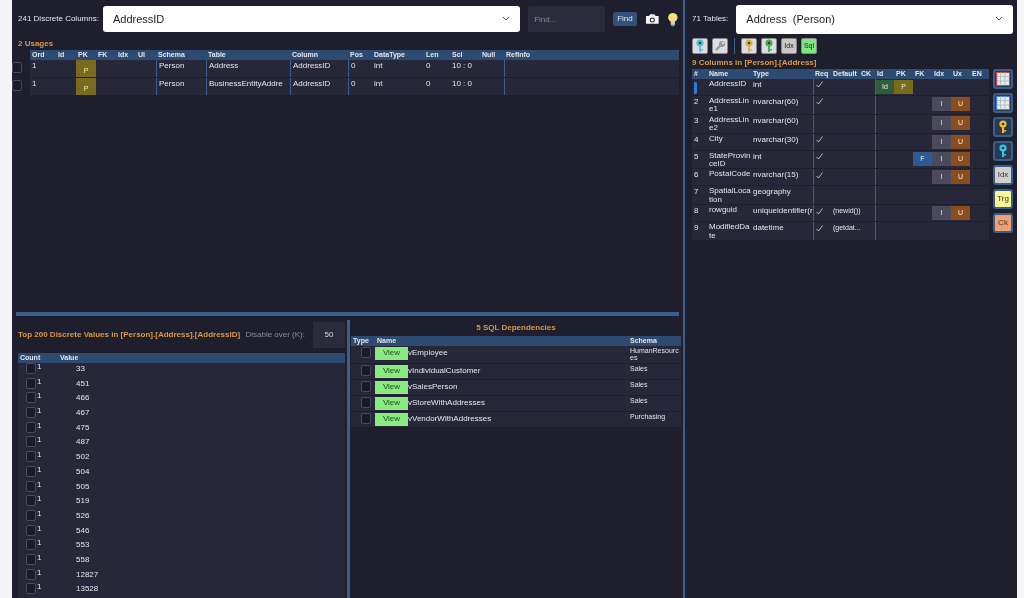 Image resolution: width=1024 pixels, height=598 pixels. What do you see at coordinates (716, 138) in the screenshot?
I see `table-cell: City` at bounding box center [716, 138].